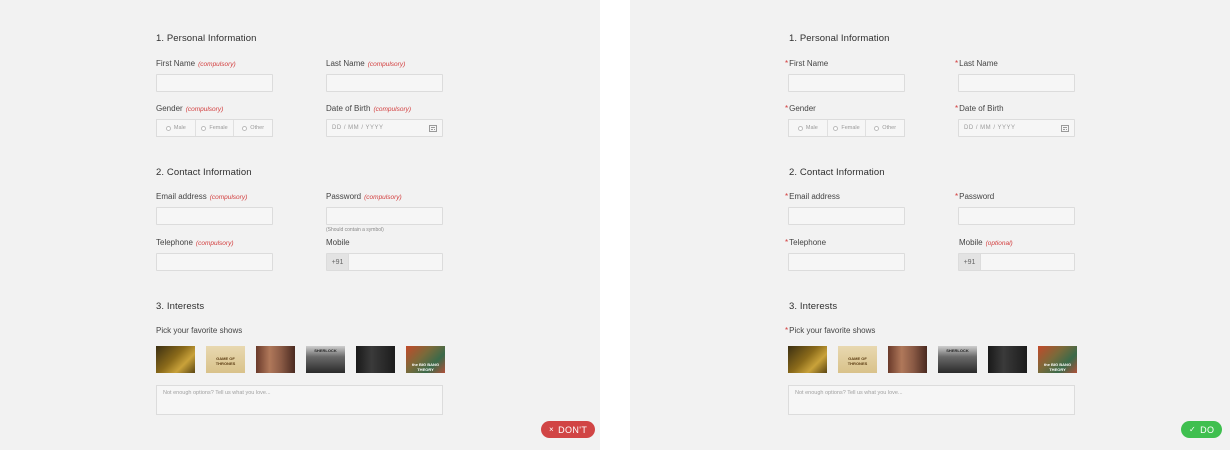  Describe the element at coordinates (369, 108) in the screenshot. I see `dob-label: Date of Birth (compulsory)` at that location.